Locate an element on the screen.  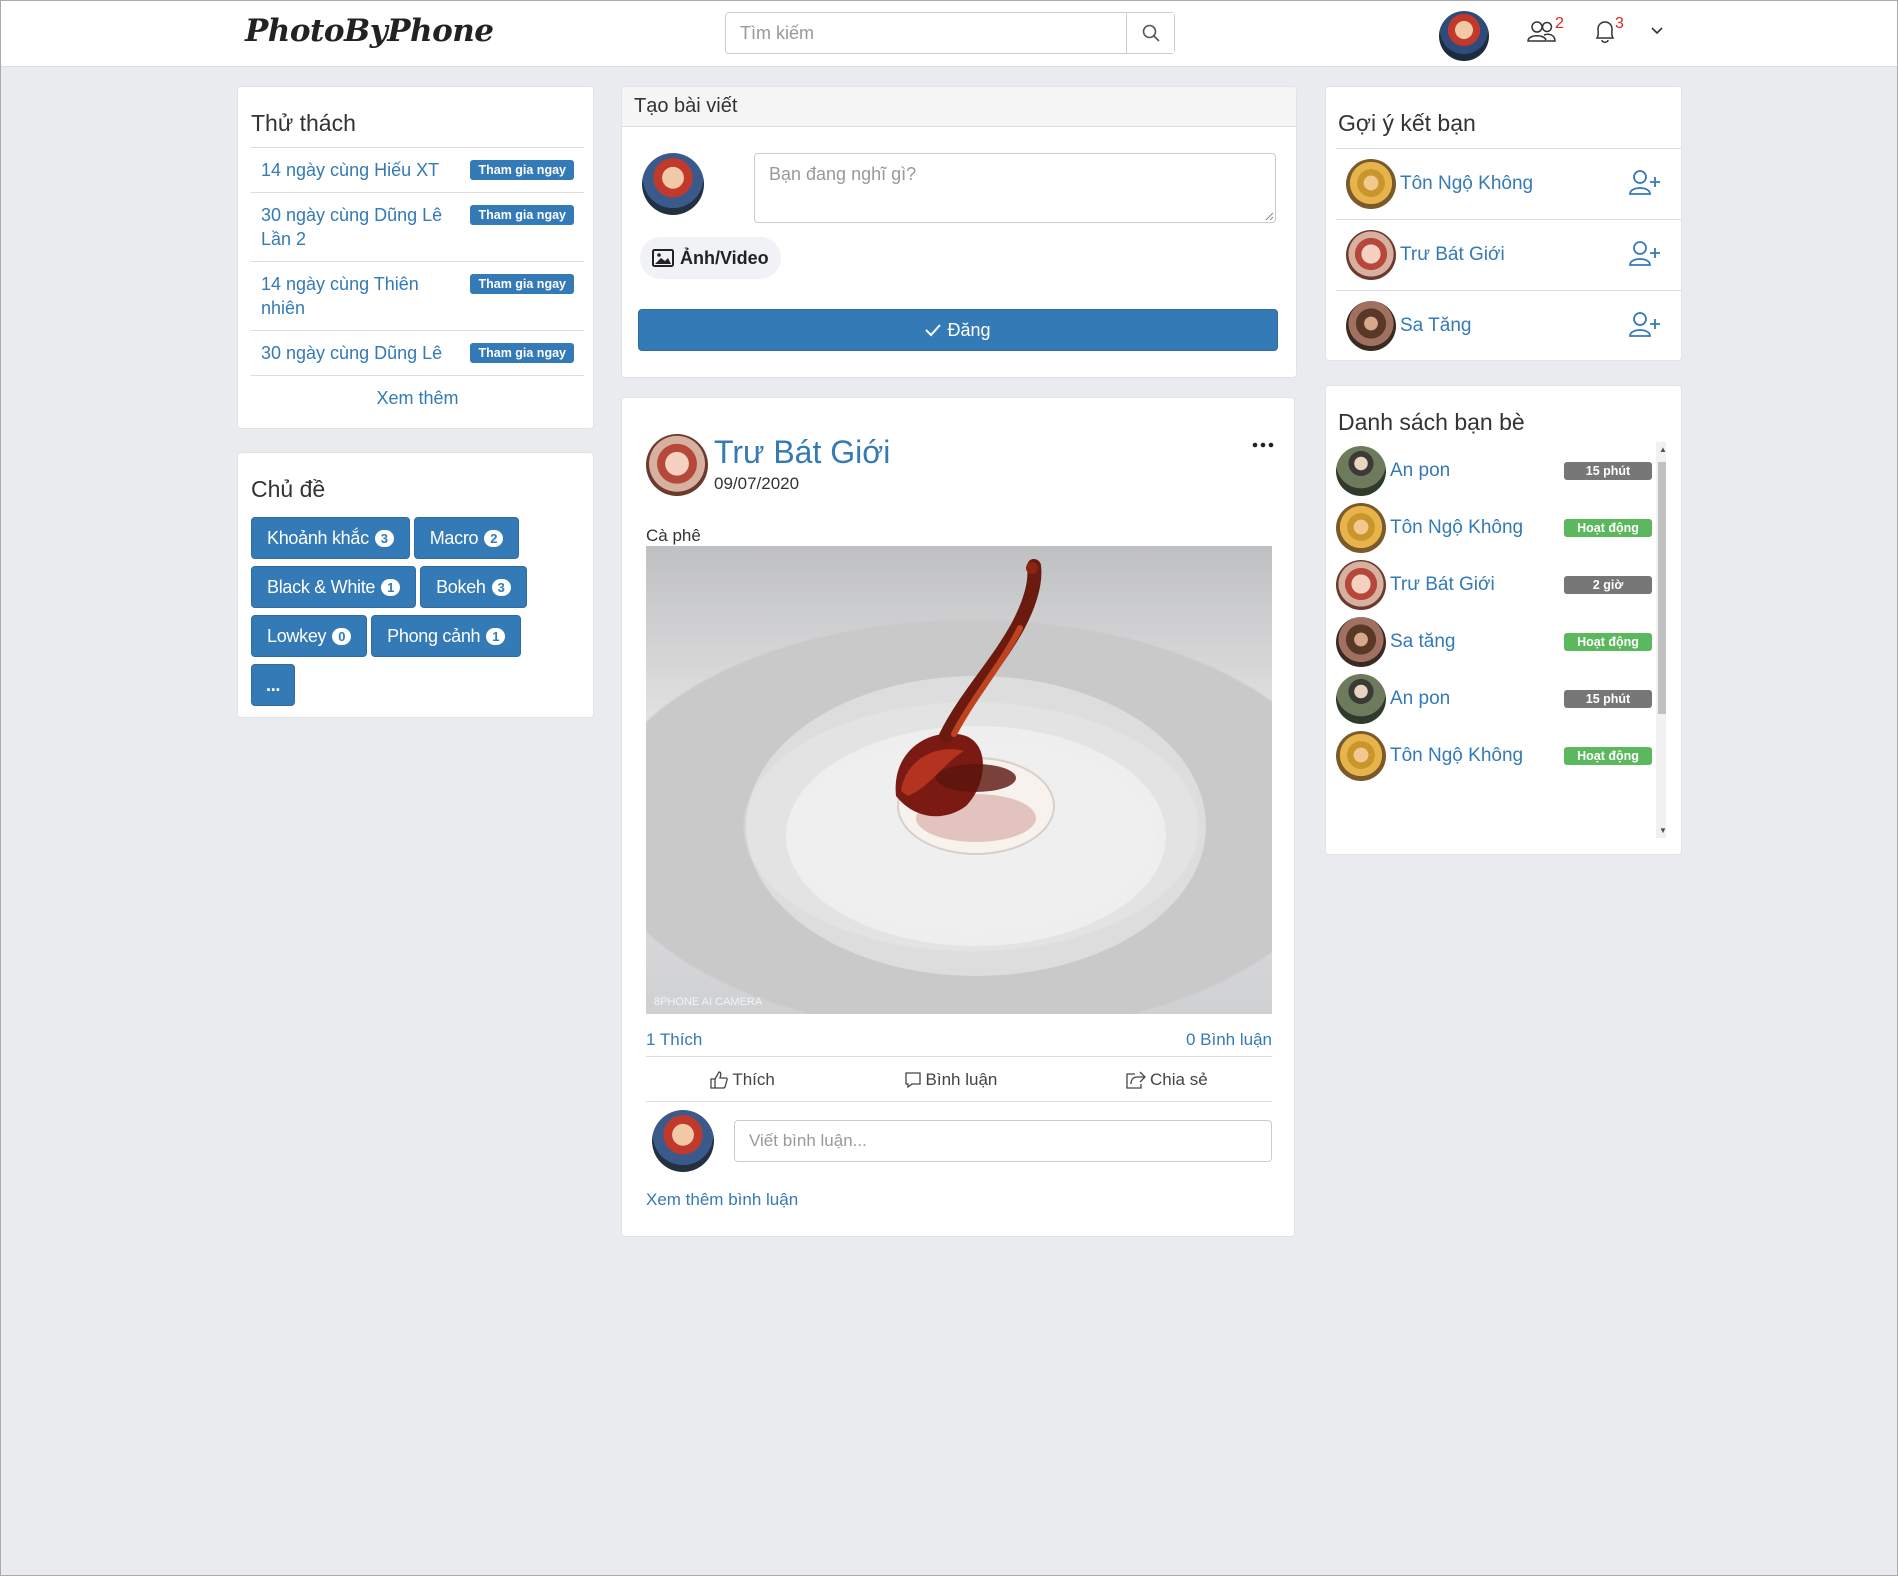
topic-button: Lowkey 0 is located at coordinates (309, 636).